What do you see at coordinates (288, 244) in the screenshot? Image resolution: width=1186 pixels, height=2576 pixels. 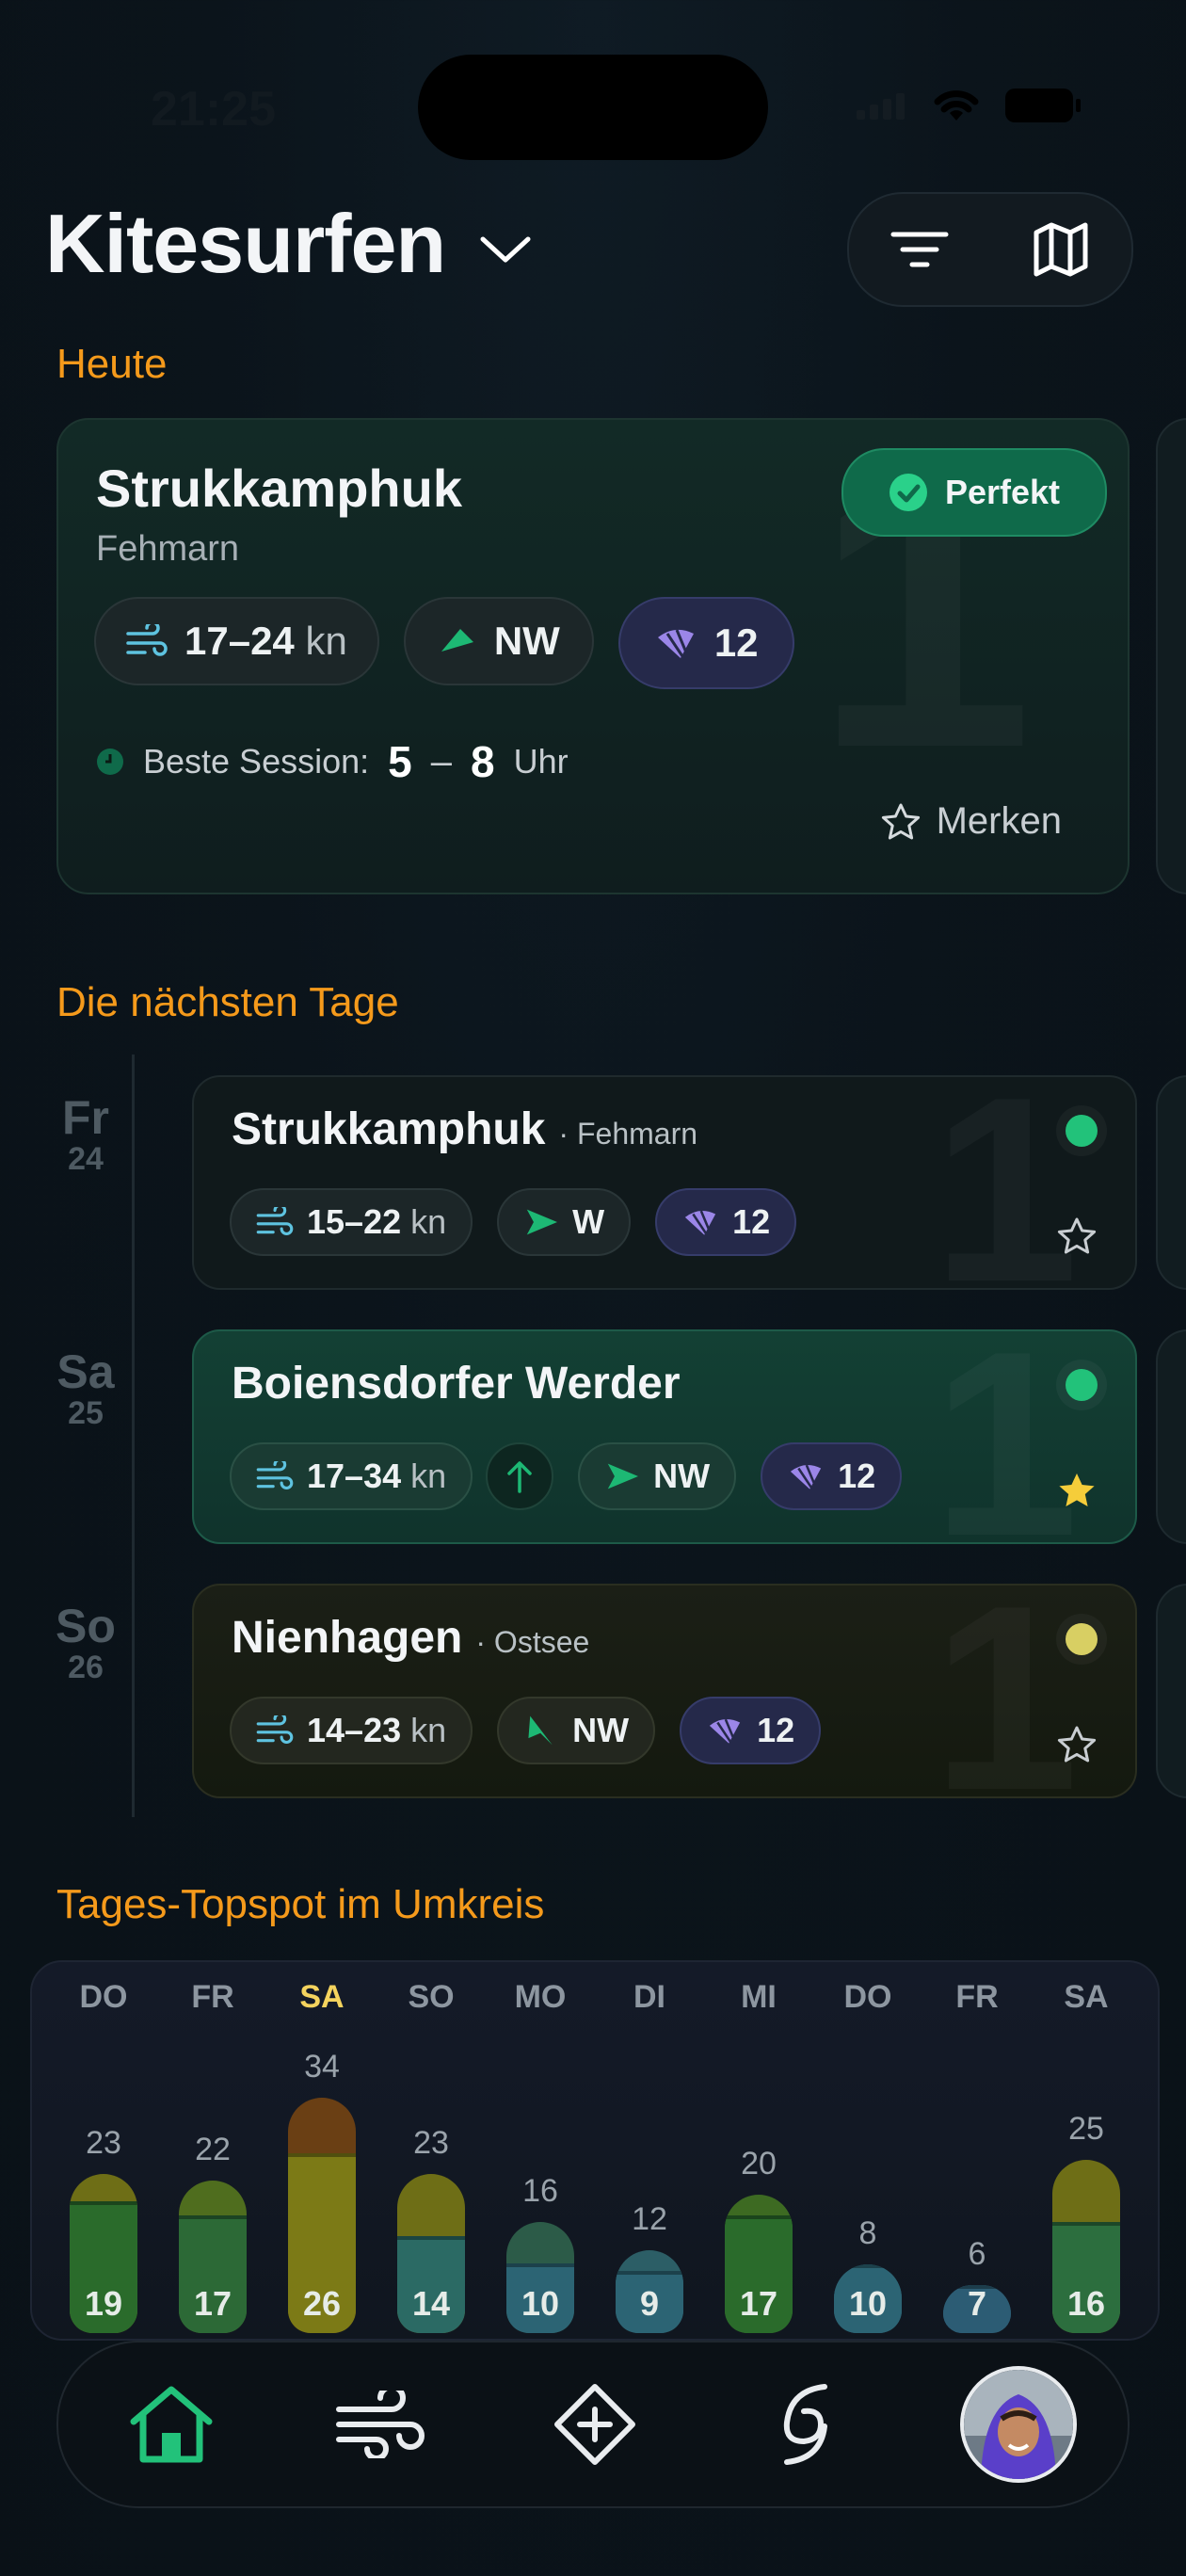 I see `sport-selector: Kitesurfen` at bounding box center [288, 244].